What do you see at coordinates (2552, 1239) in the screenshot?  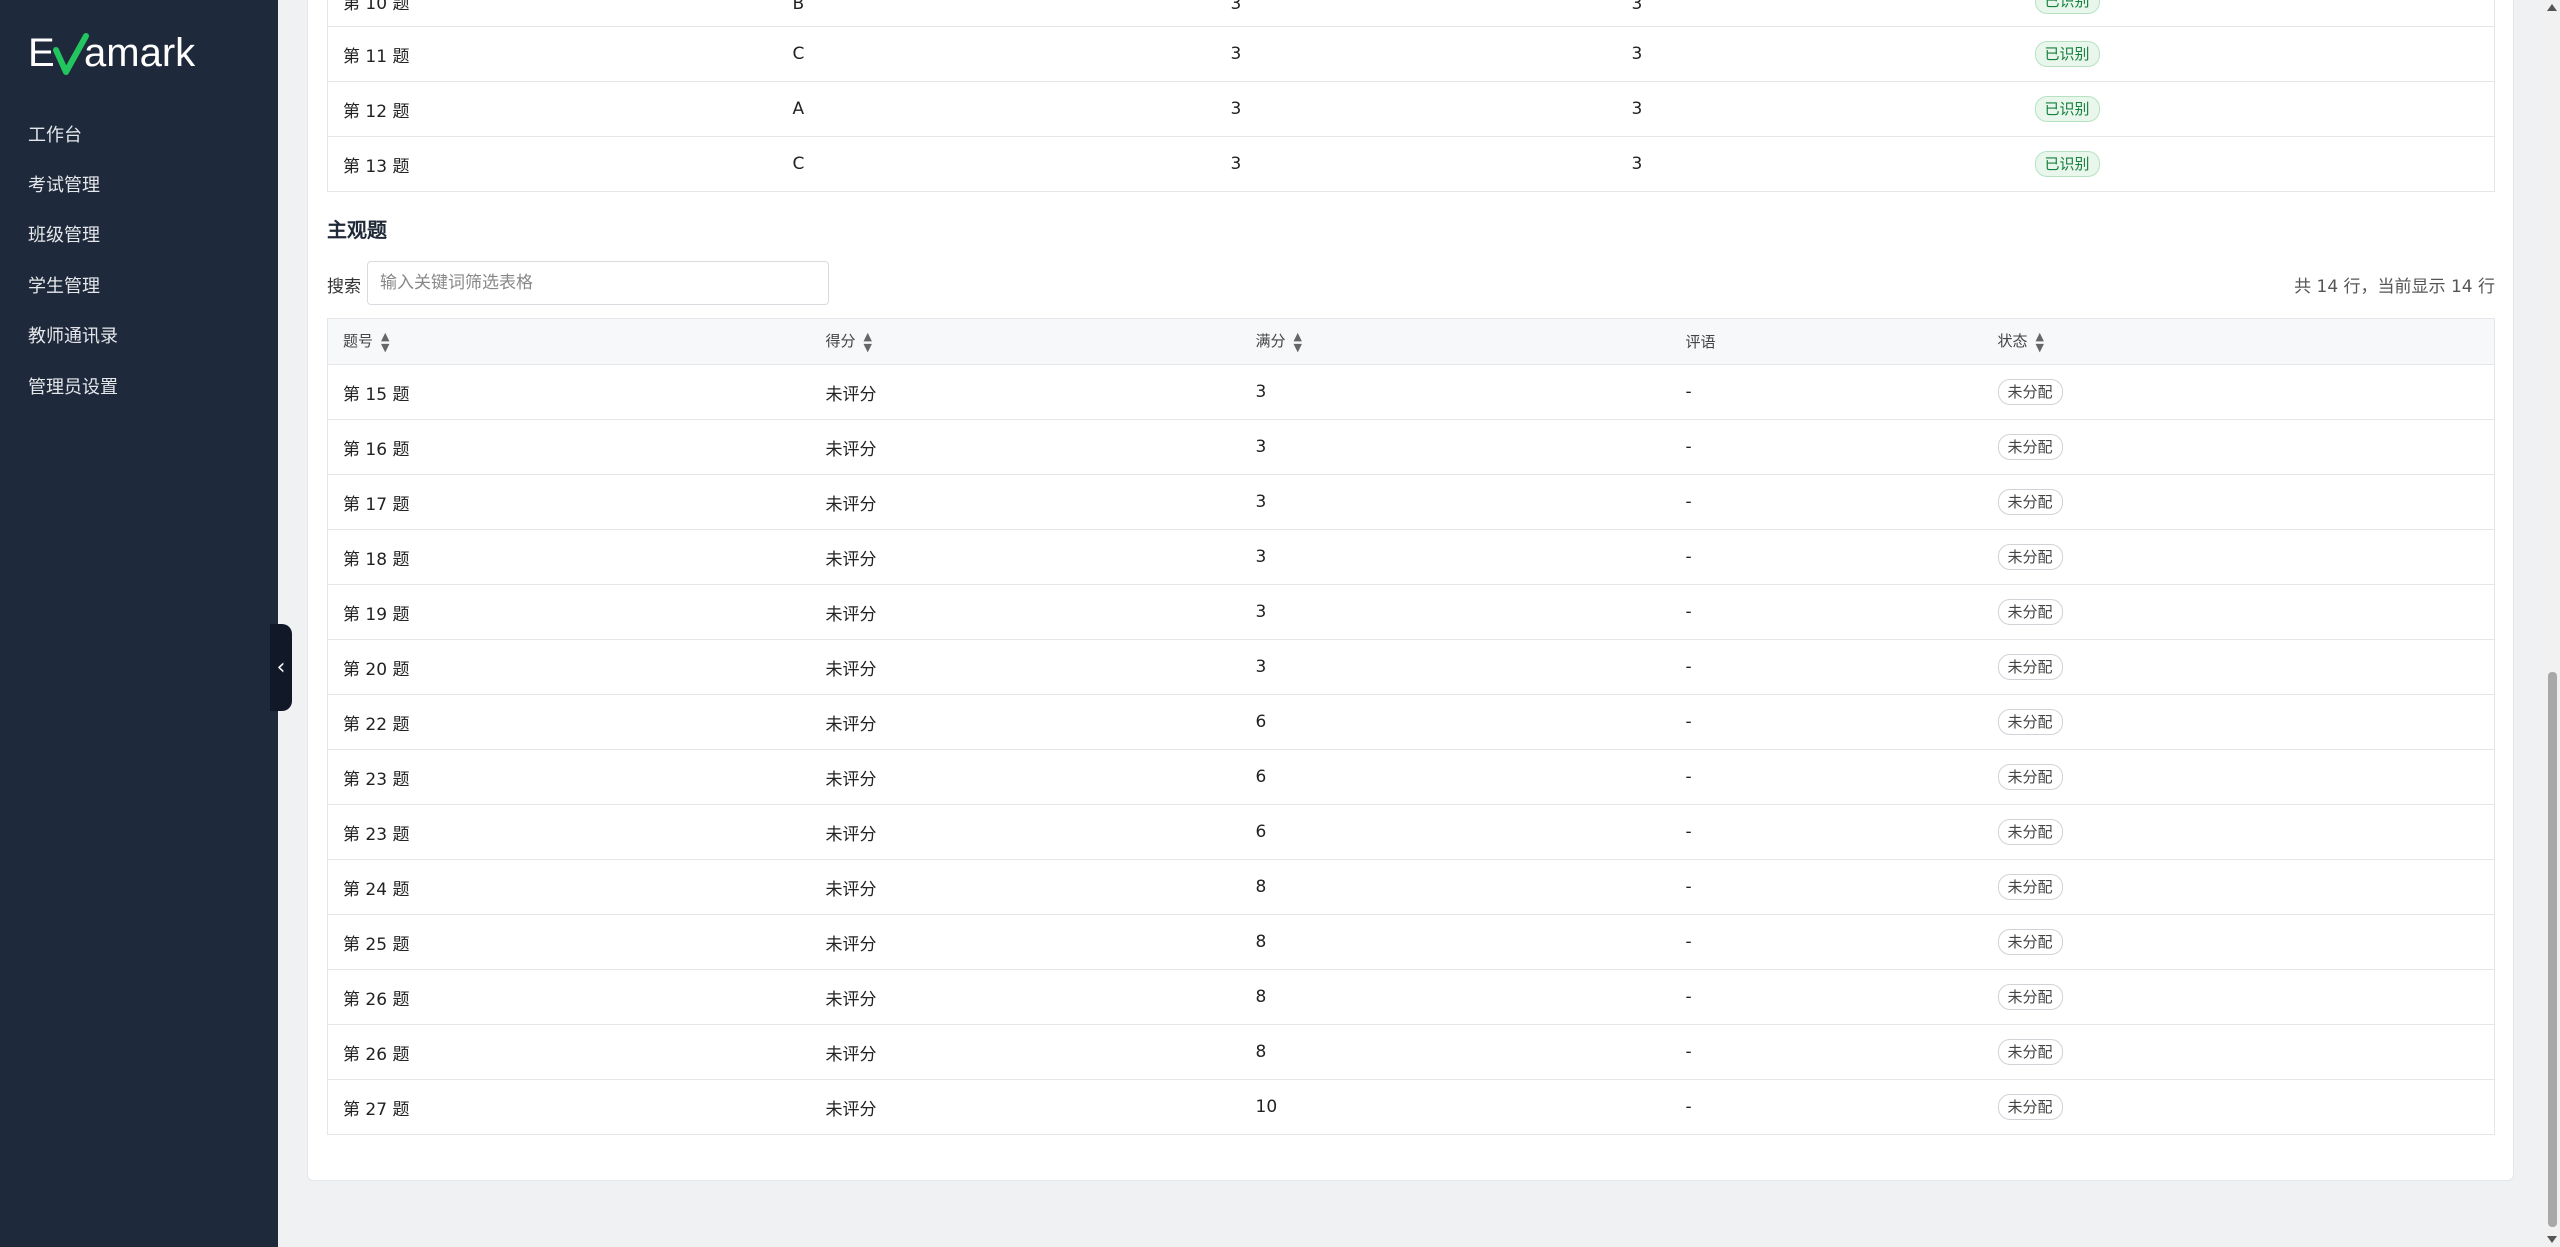 I see `scroll-down-arrow-icon` at bounding box center [2552, 1239].